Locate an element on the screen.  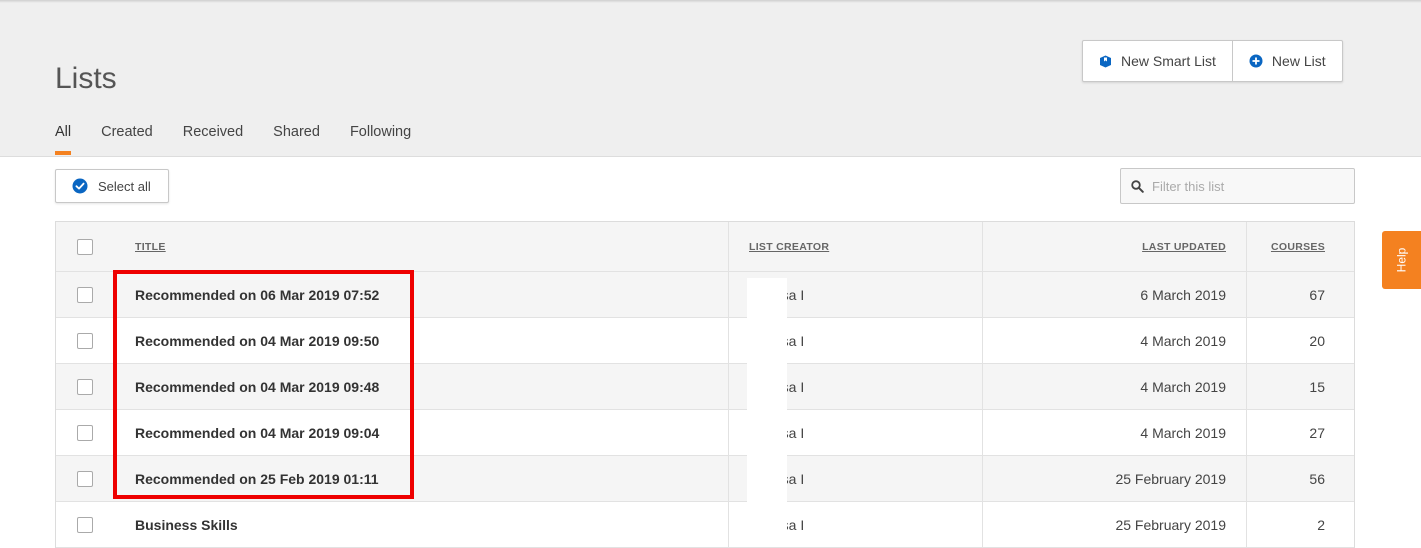
highlight-annotation is located at coordinates (263, 384).